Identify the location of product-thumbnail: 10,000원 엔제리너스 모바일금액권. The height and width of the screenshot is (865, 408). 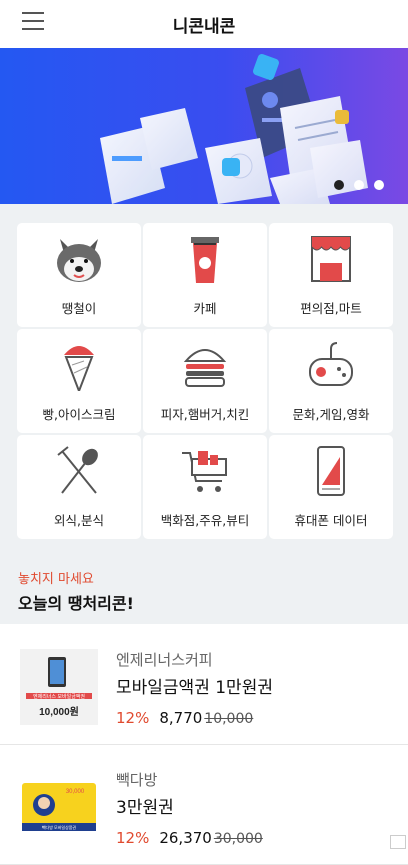
(59, 687).